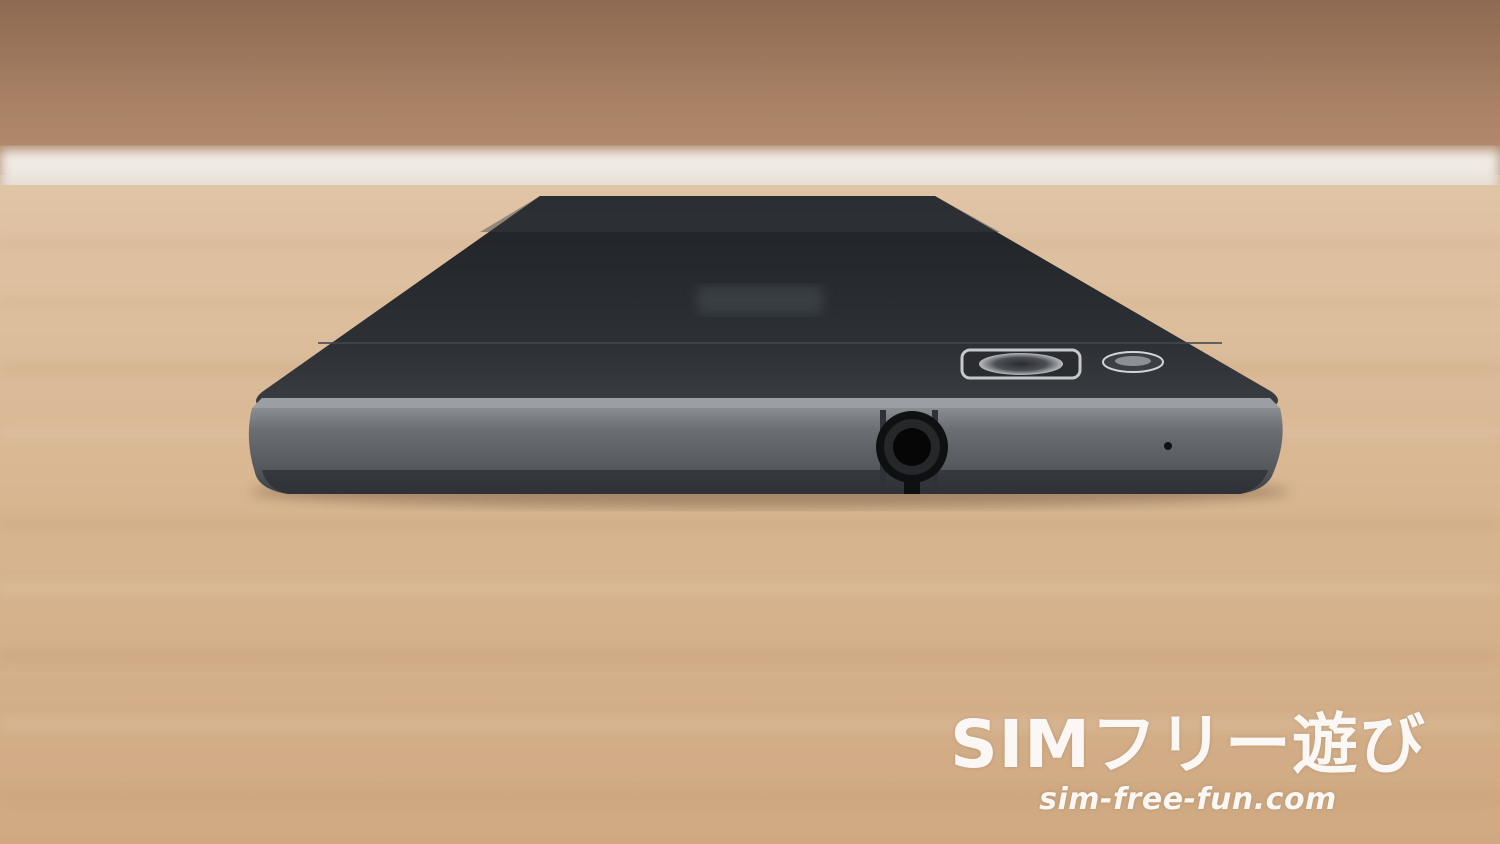 The width and height of the screenshot is (1500, 844). What do you see at coordinates (1133, 361) in the screenshot?
I see `flash-highlight` at bounding box center [1133, 361].